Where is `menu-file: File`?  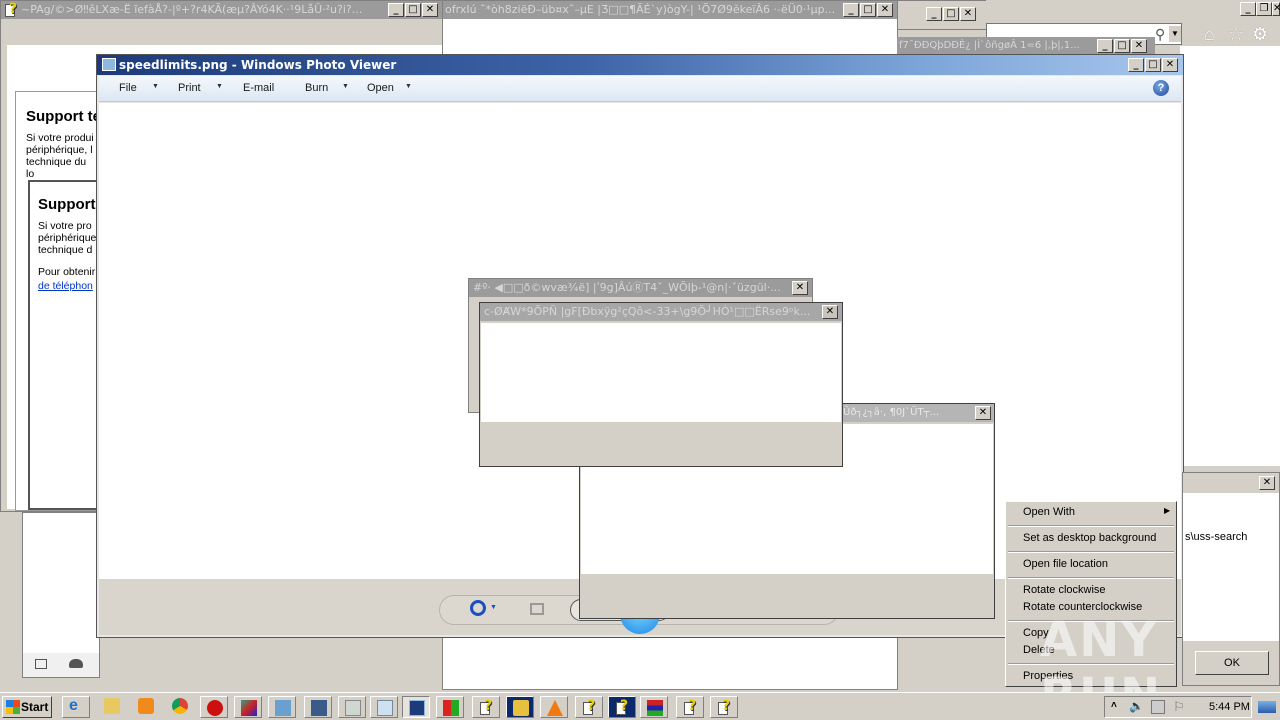 menu-file: File is located at coordinates (128, 88).